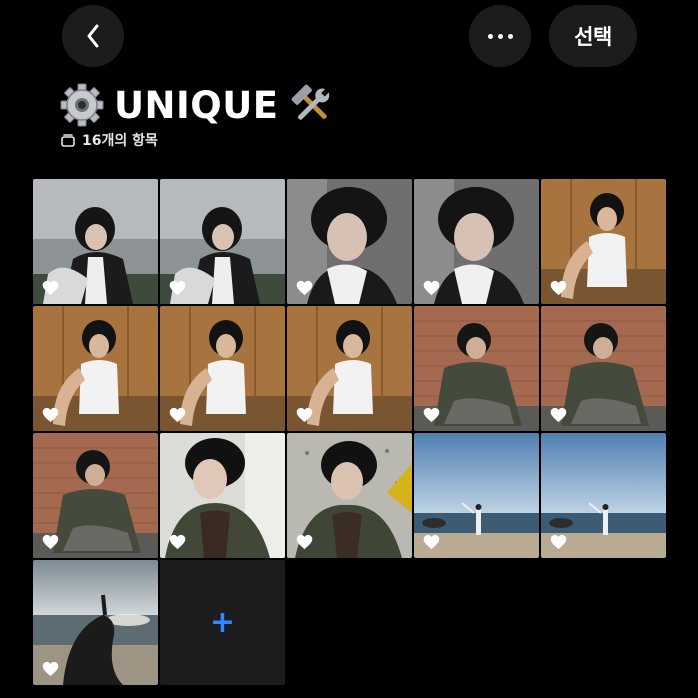 This screenshot has height=698, width=698. Describe the element at coordinates (310, 102) in the screenshot. I see `hammer-wrench-icon` at that location.